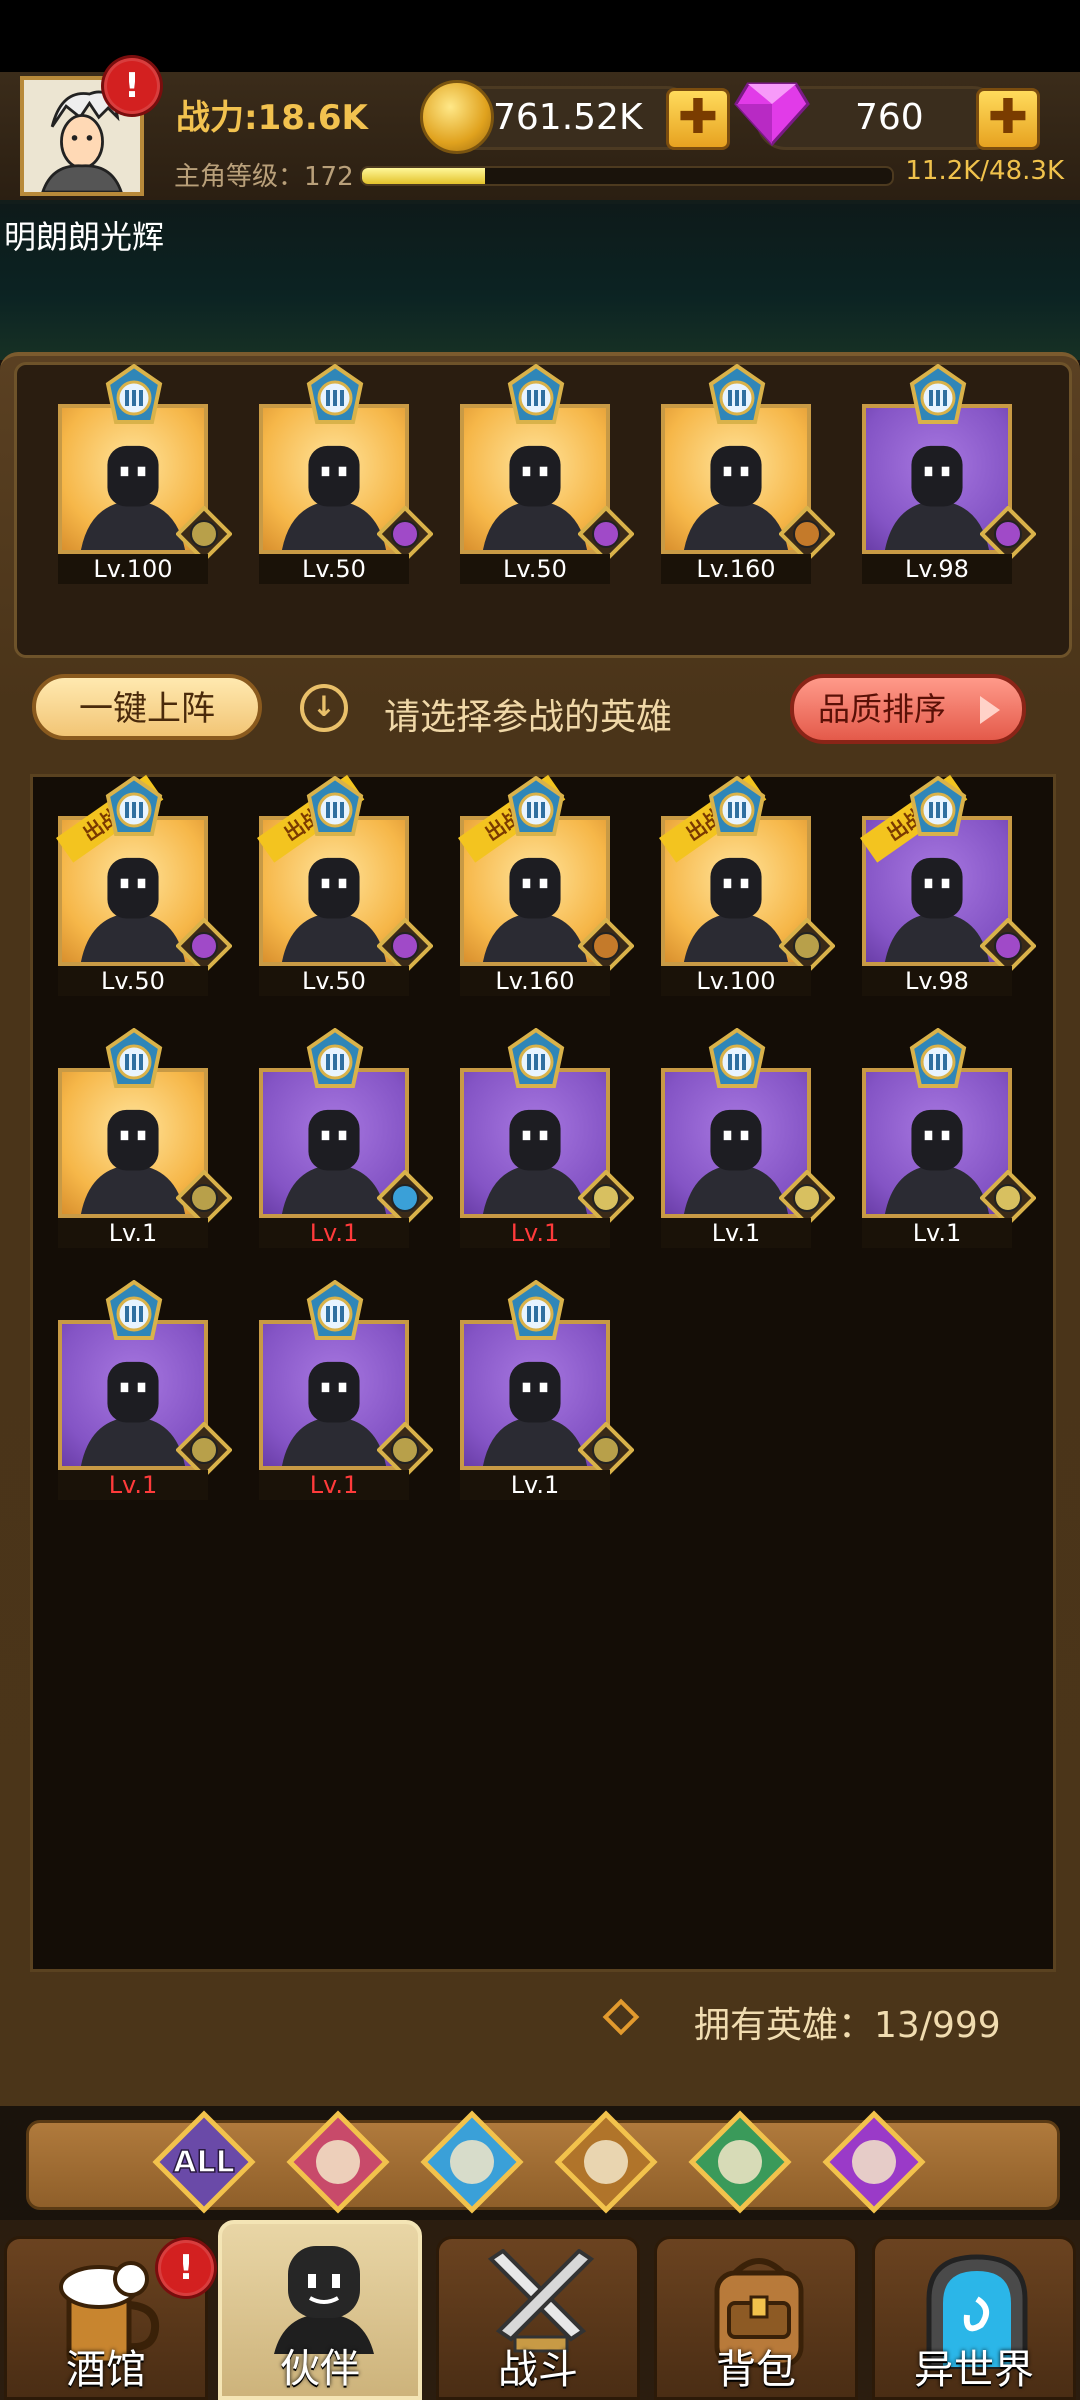  Describe the element at coordinates (528, 717) in the screenshot. I see `select-hero-hint: 请选择参战的英雄` at that location.